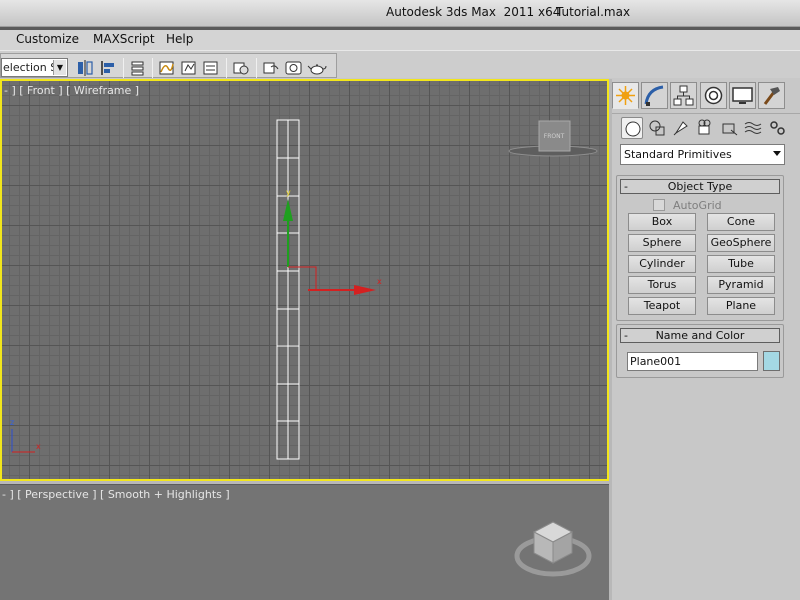 Image resolution: width=800 pixels, height=600 pixels. I want to click on perspective-viewcube, so click(553, 549).